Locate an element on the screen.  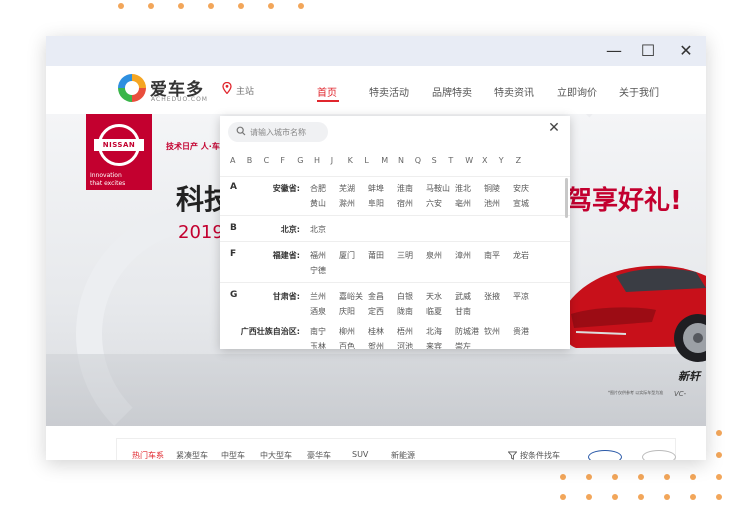
letter-index-item: N is located at coordinates (401, 160).